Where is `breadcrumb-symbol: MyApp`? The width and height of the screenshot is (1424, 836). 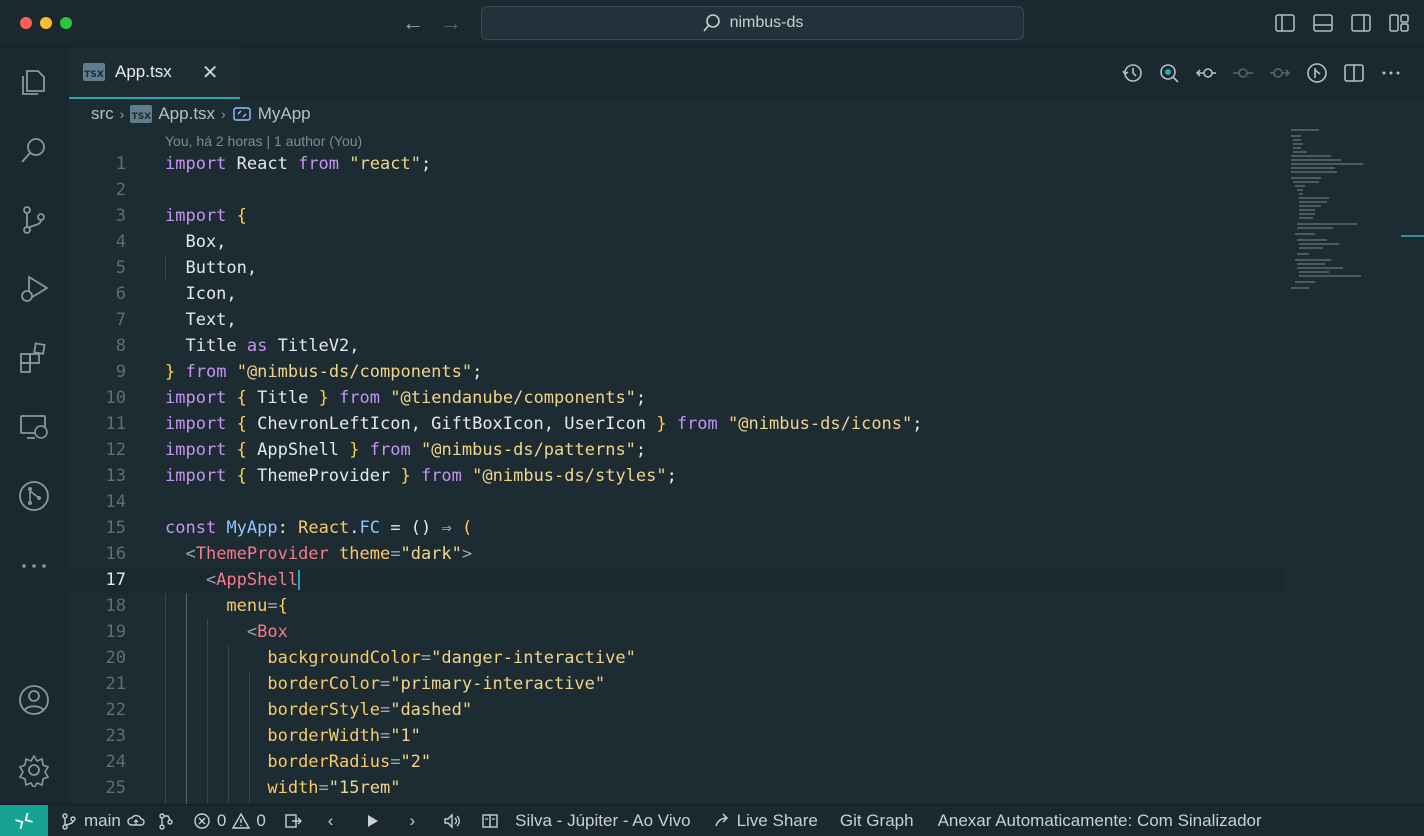
breadcrumb-symbol: MyApp is located at coordinates (284, 114).